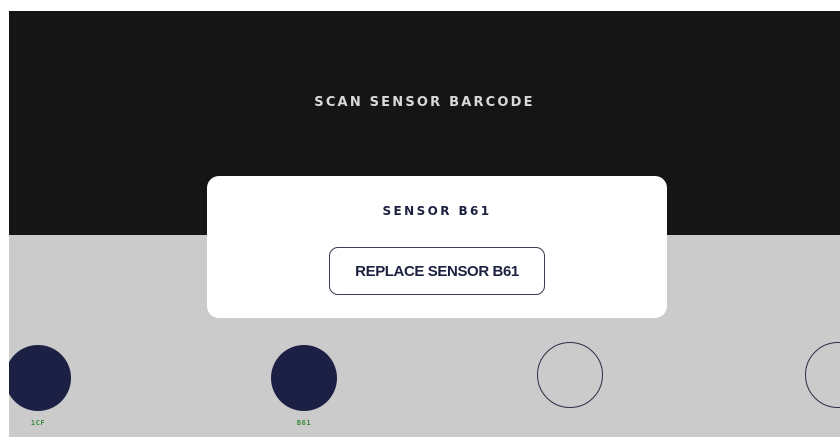 This screenshot has height=437, width=840. I want to click on sensor-label-b61: B61, so click(304, 423).